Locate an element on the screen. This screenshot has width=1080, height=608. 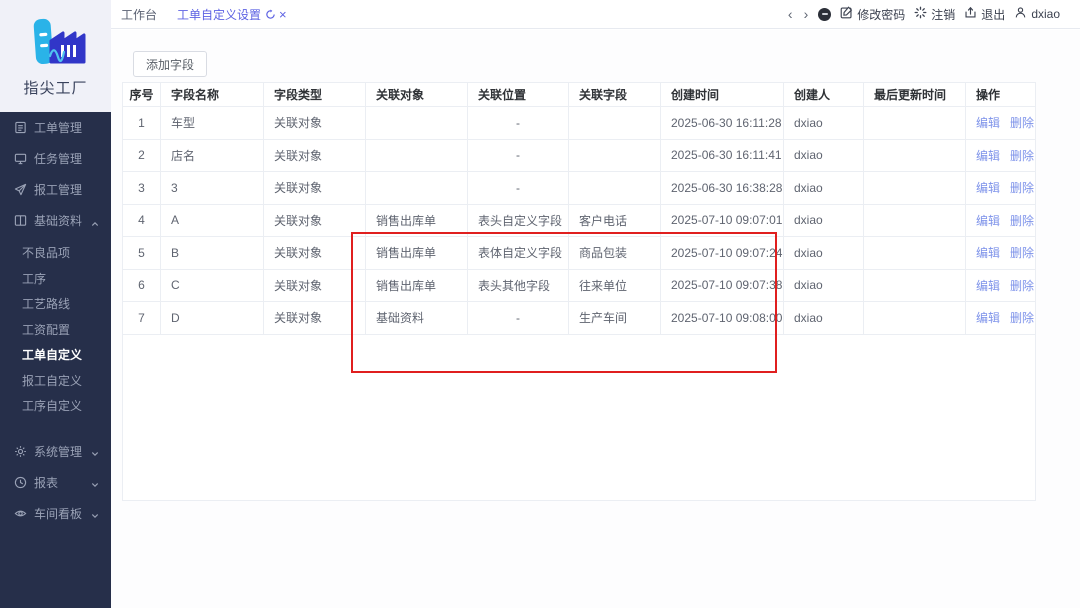
tab-work-order-custom-settings: 工单自定义设置 × is located at coordinates (232, 14).